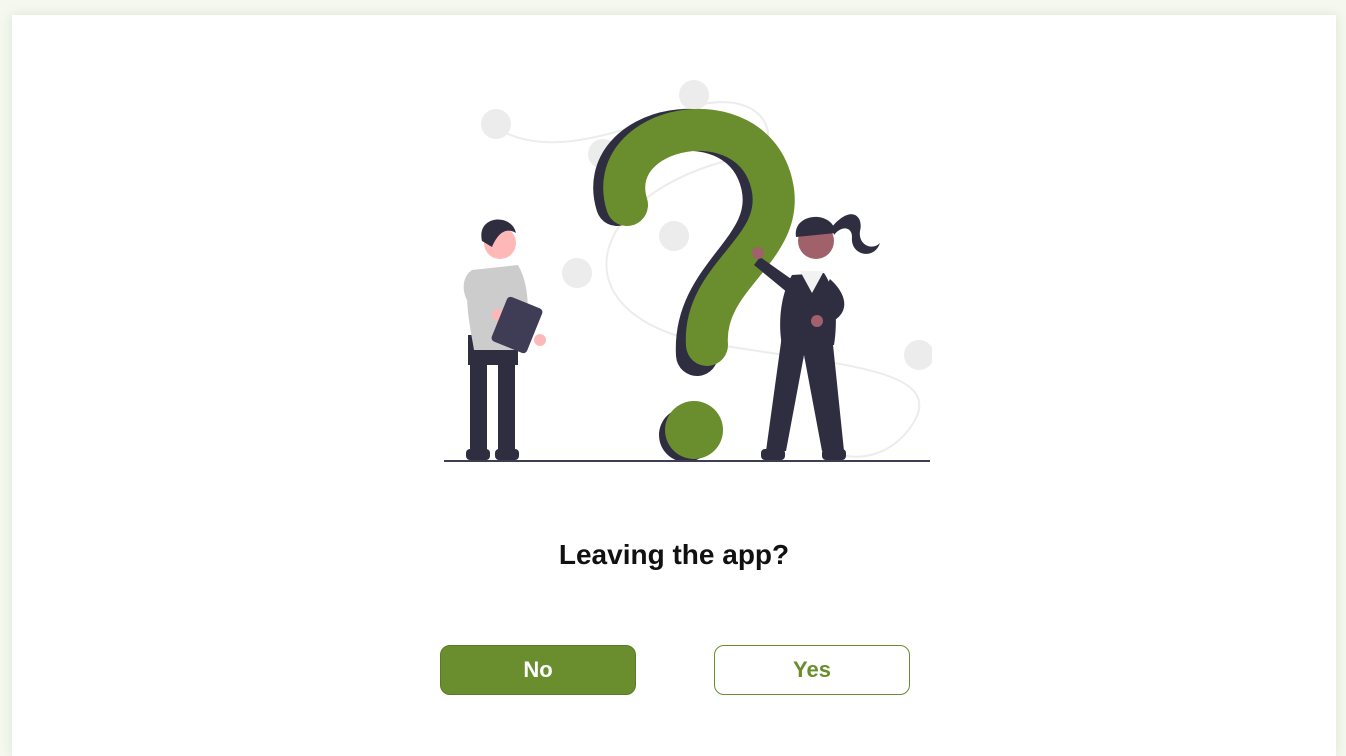 This screenshot has height=756, width=1346. What do you see at coordinates (504, 339) in the screenshot?
I see `man-figure` at bounding box center [504, 339].